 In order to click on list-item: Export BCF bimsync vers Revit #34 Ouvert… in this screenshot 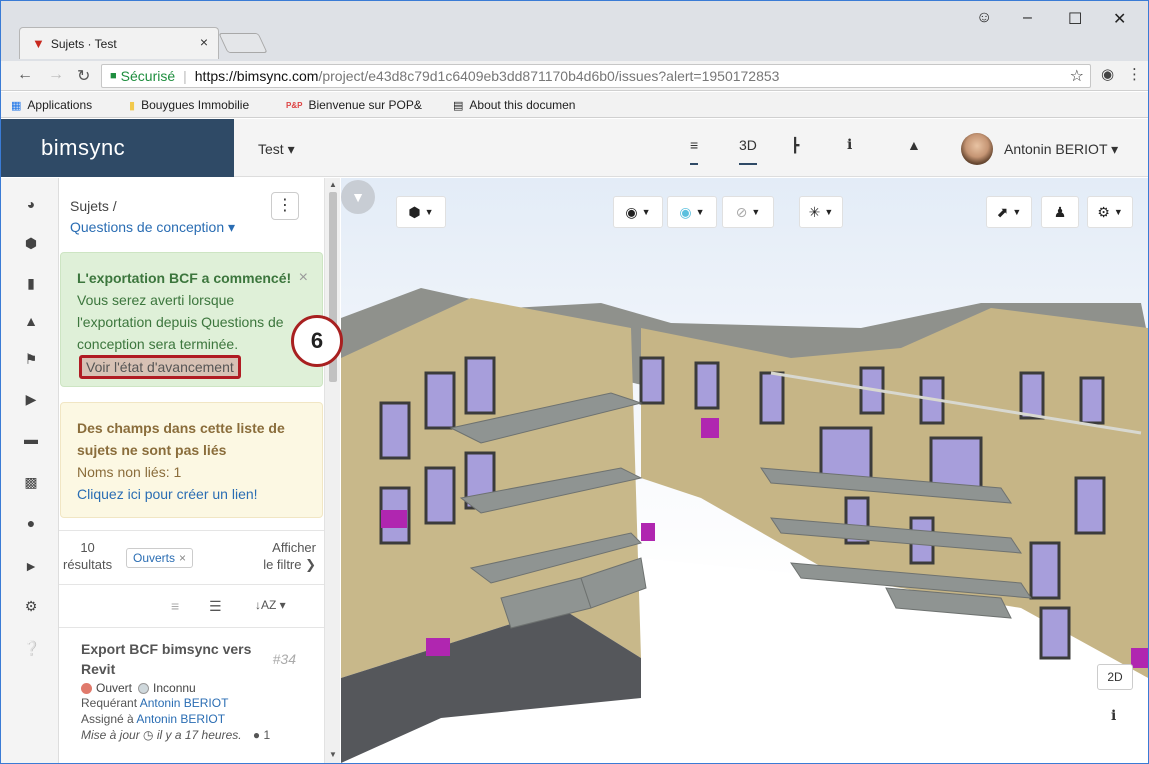, I will do `click(191, 696)`.